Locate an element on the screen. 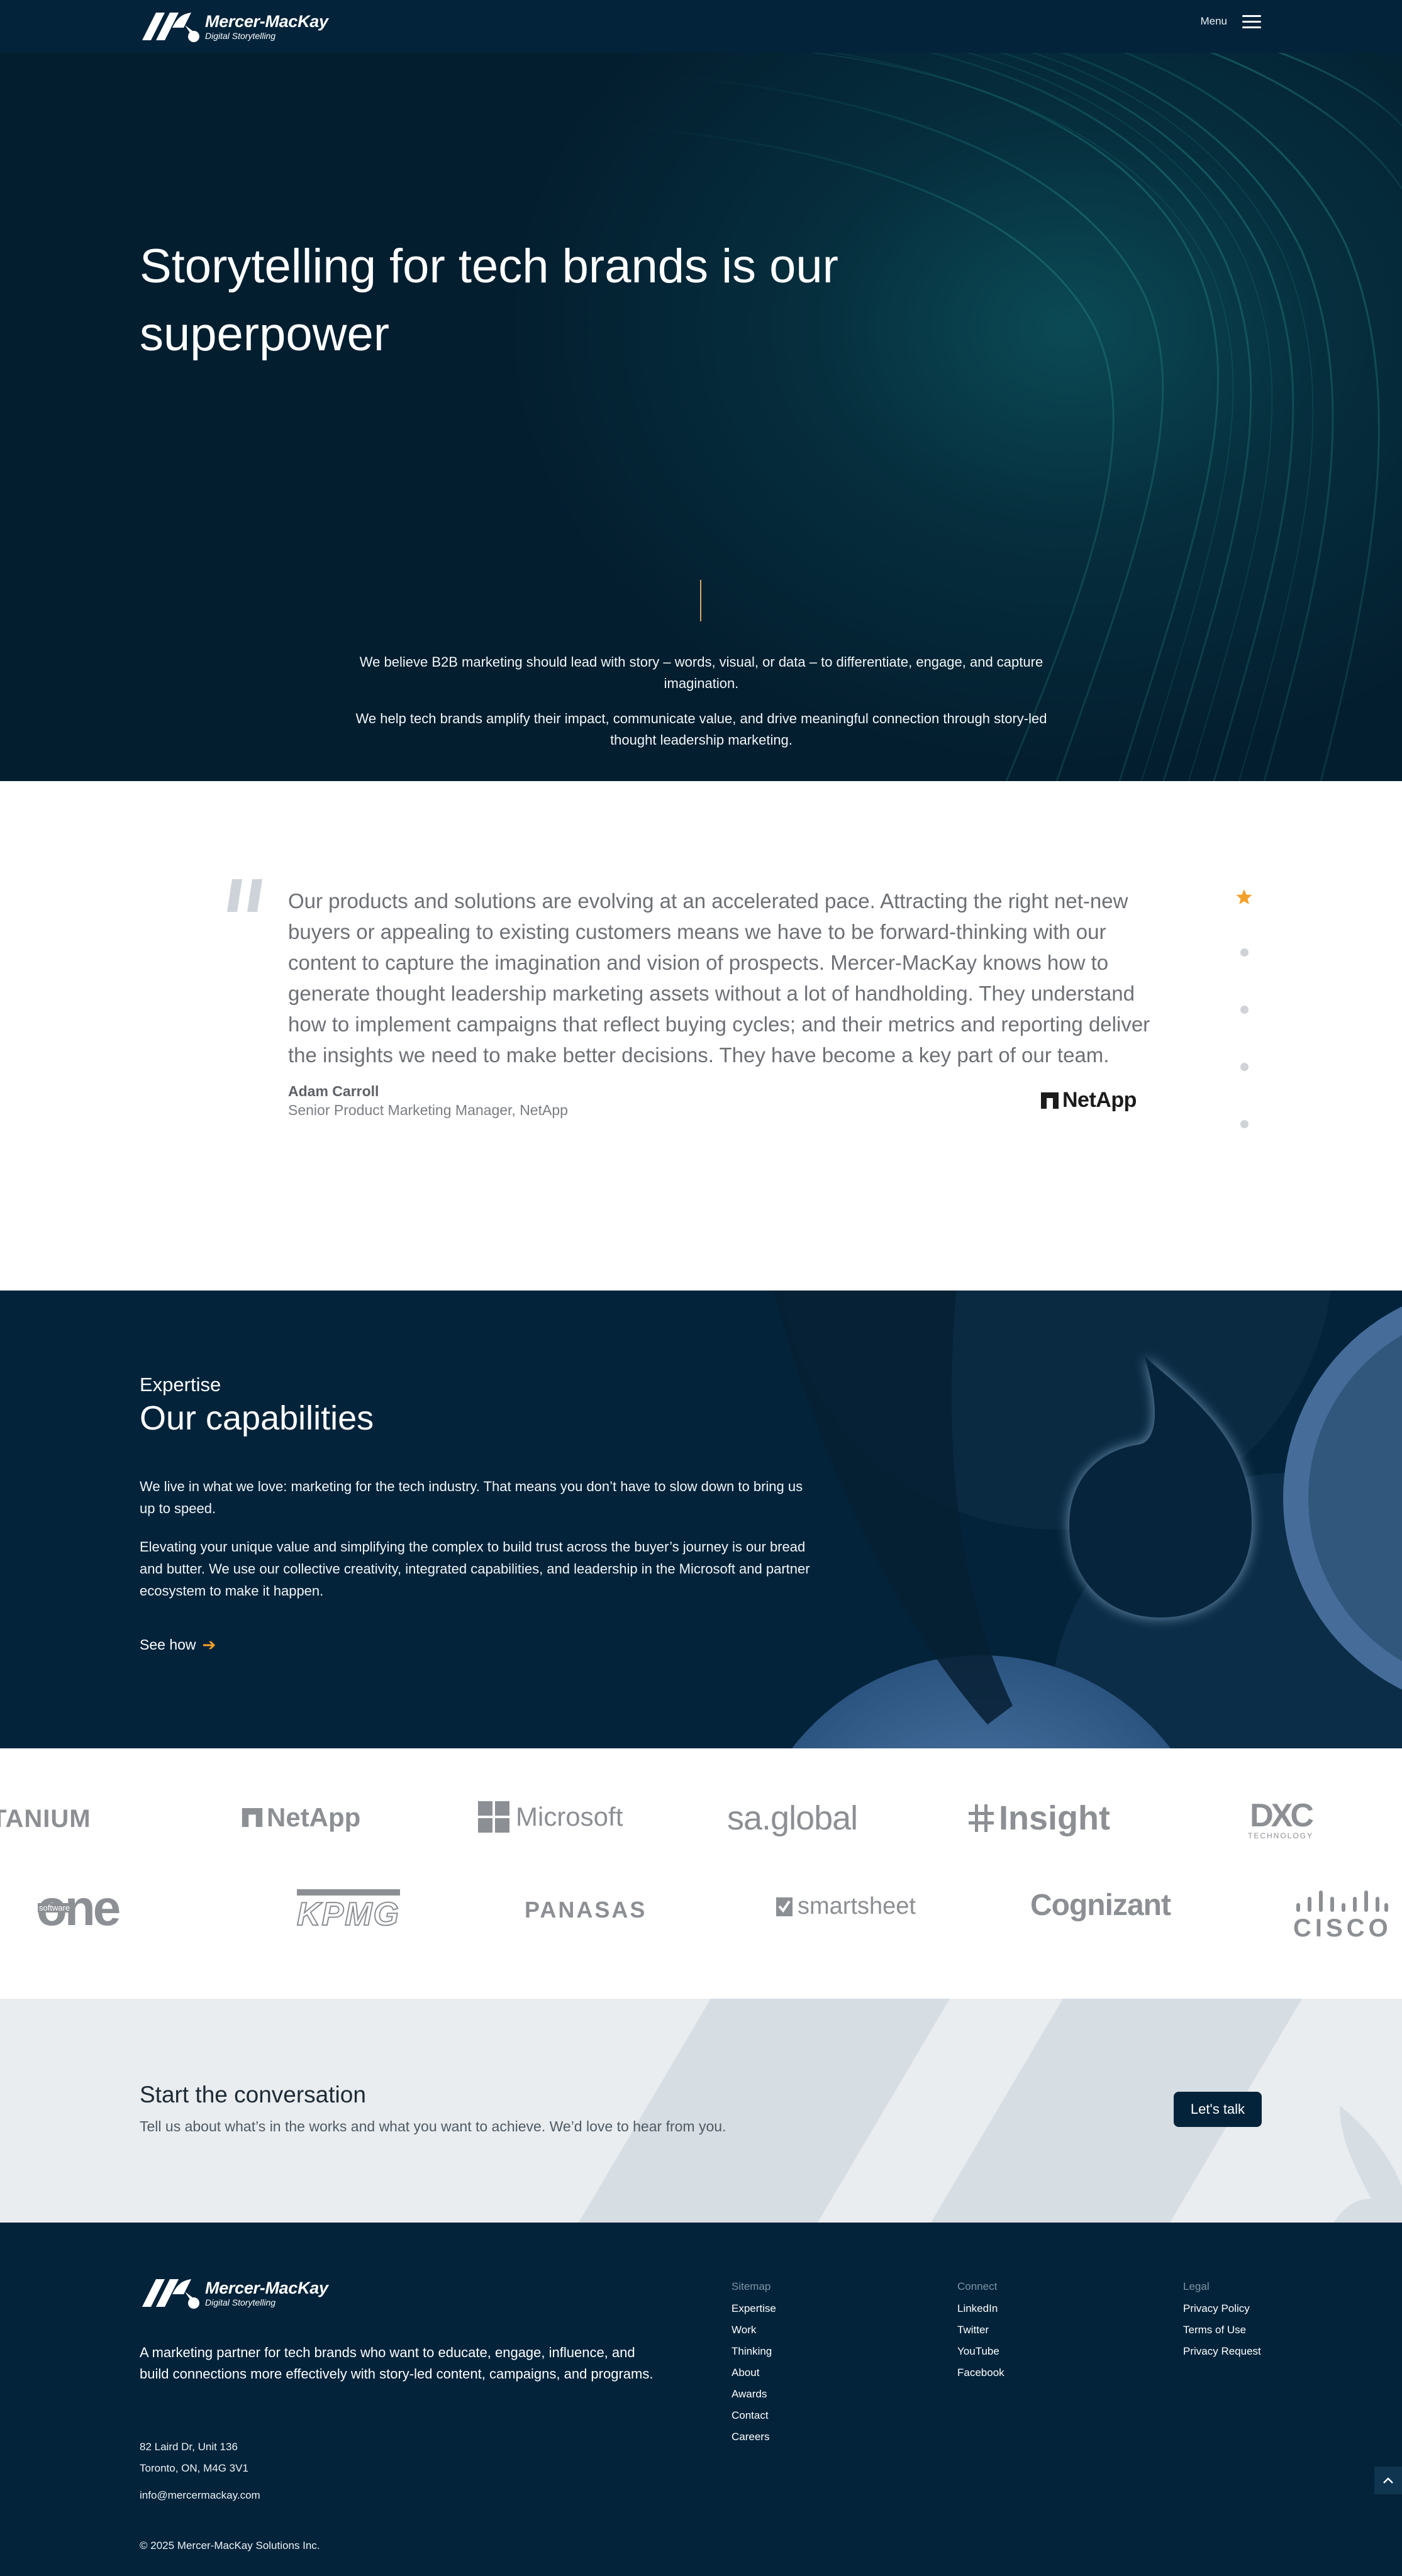  site-header: Mercer-MacKay Digital Storytelling Menu is located at coordinates (701, 26).